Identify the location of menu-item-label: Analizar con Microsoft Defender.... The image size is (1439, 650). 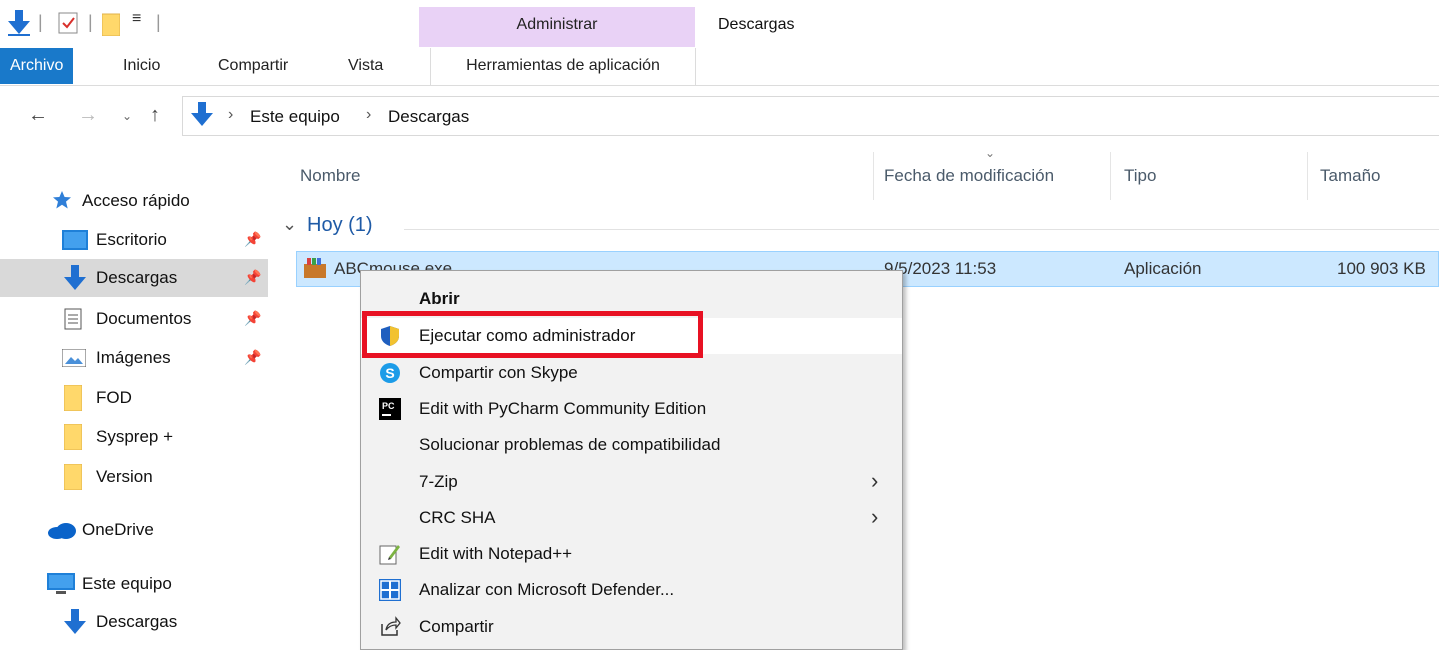
(547, 589).